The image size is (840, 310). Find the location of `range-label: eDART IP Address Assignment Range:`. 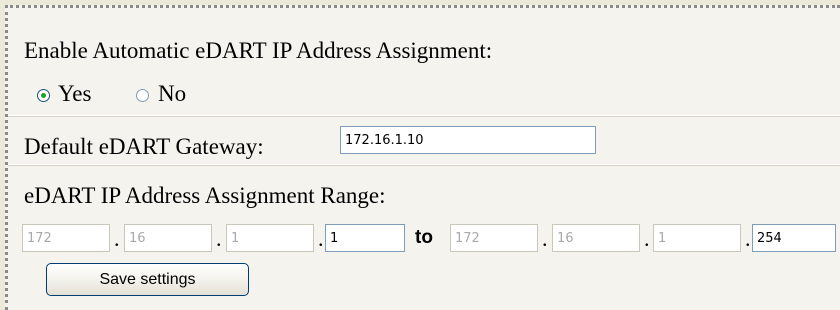

range-label: eDART IP Address Assignment Range: is located at coordinates (205, 195).